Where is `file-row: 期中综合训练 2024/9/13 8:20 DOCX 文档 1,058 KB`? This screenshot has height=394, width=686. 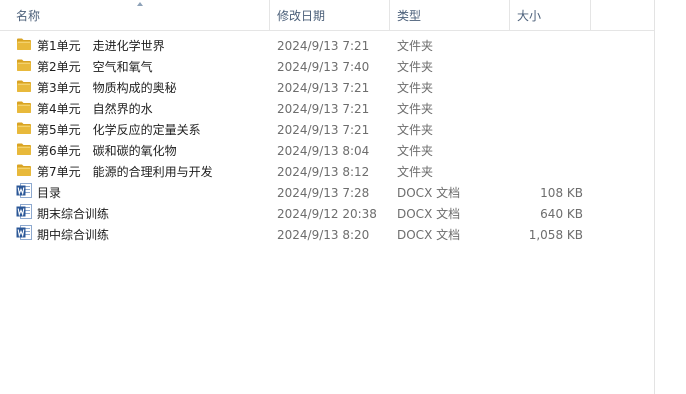
file-row: 期中综合训练 2024/9/13 8:20 DOCX 文档 1,058 KB is located at coordinates (327, 235).